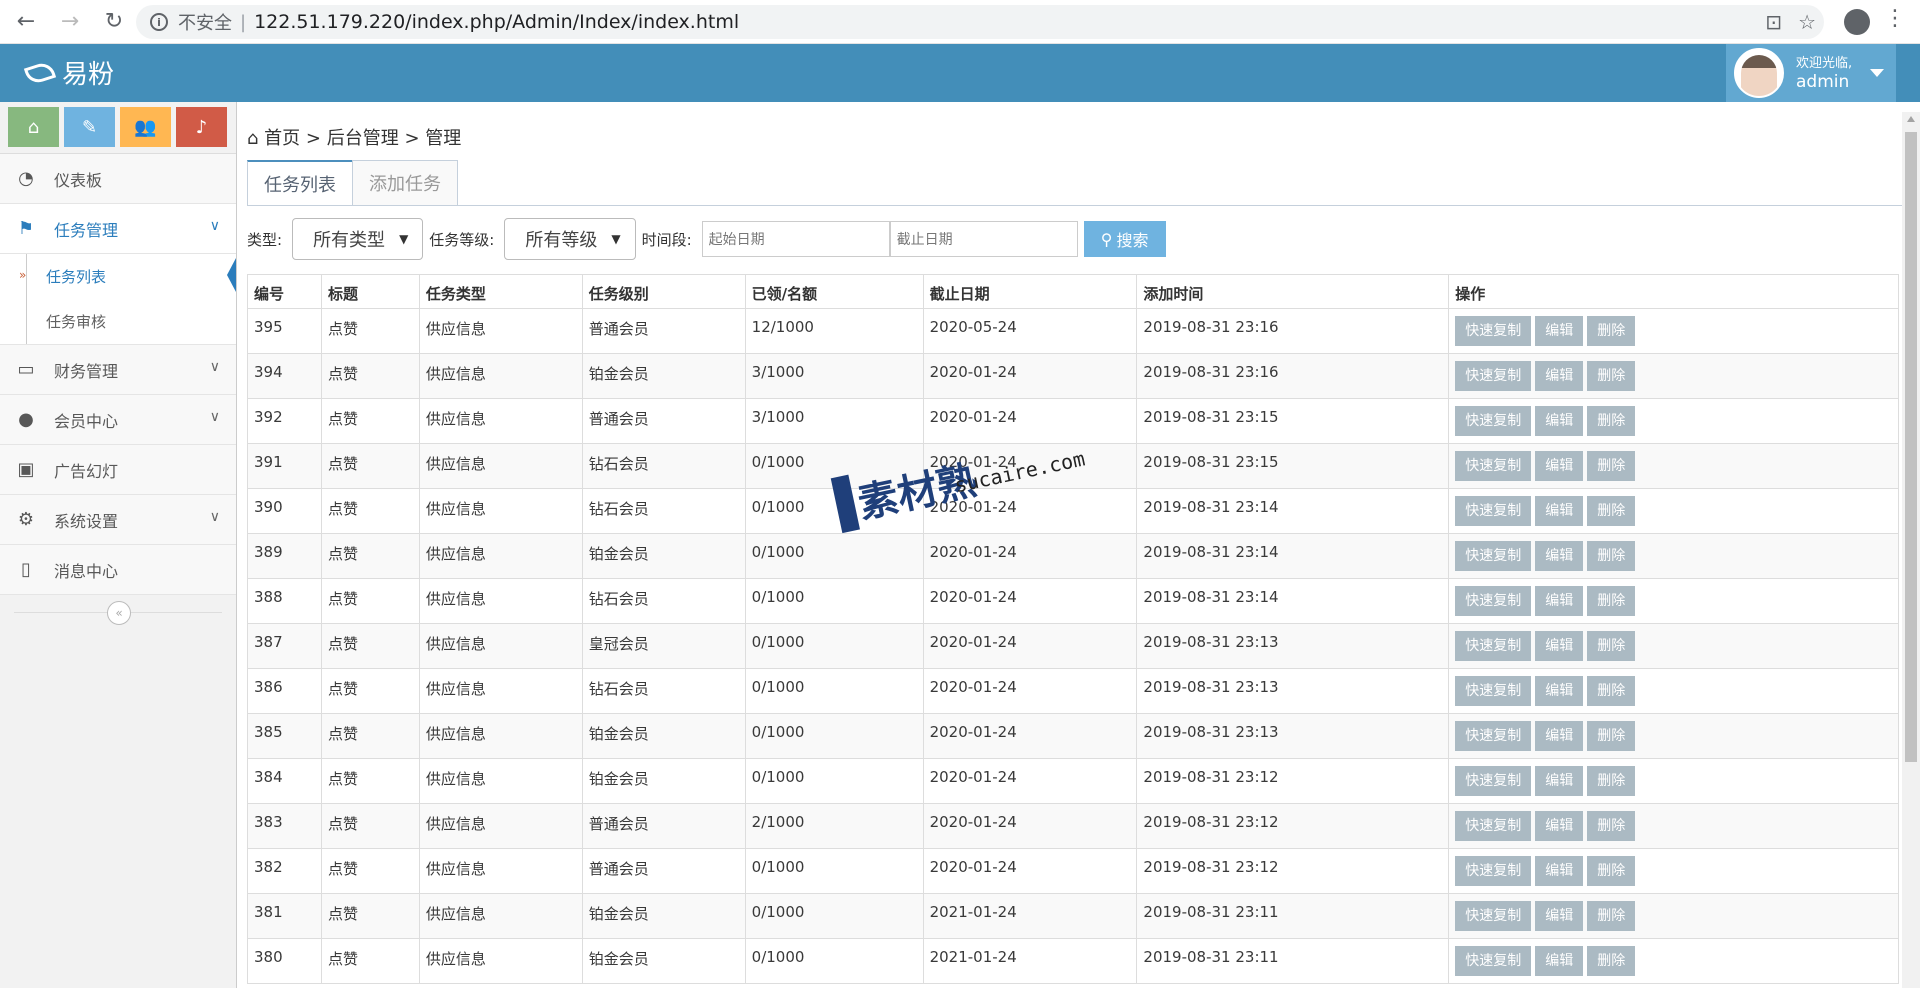  Describe the element at coordinates (1911, 119) in the screenshot. I see `scroll-up-icon` at that location.